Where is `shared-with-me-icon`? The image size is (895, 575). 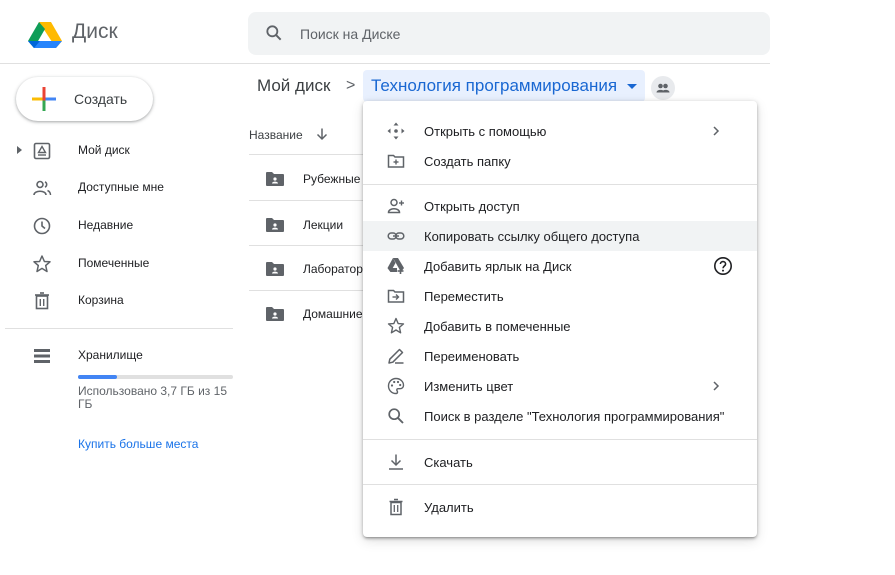 shared-with-me-icon is located at coordinates (42, 188).